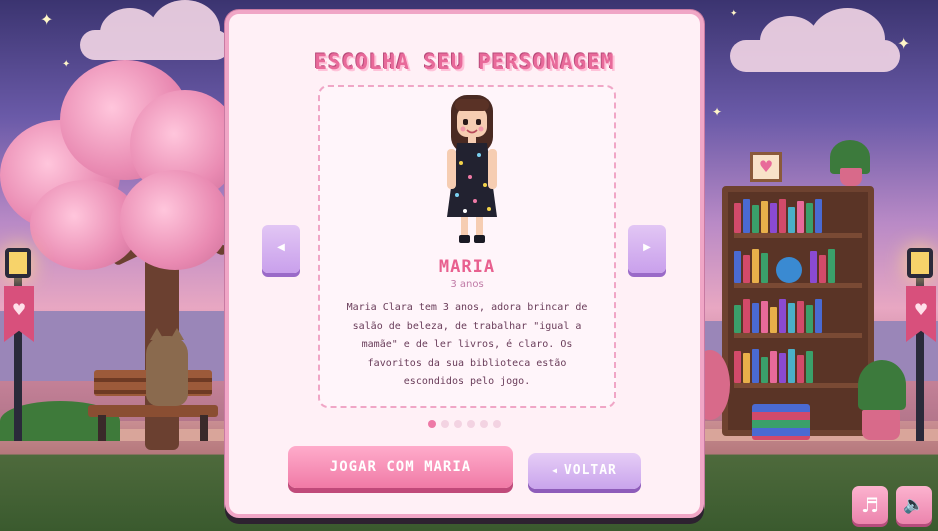 Image resolution: width=938 pixels, height=531 pixels. I want to click on back-button-label: VOLTAR, so click(590, 470).